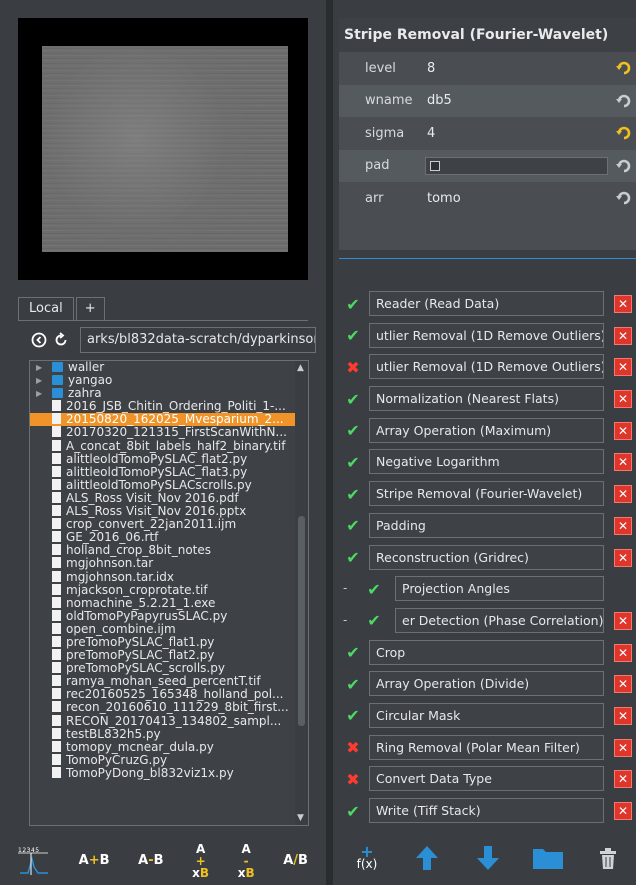 The width and height of the screenshot is (636, 885). I want to click on pipeline-operation: ✔ Negative Logarithm ✕, so click(487, 462).